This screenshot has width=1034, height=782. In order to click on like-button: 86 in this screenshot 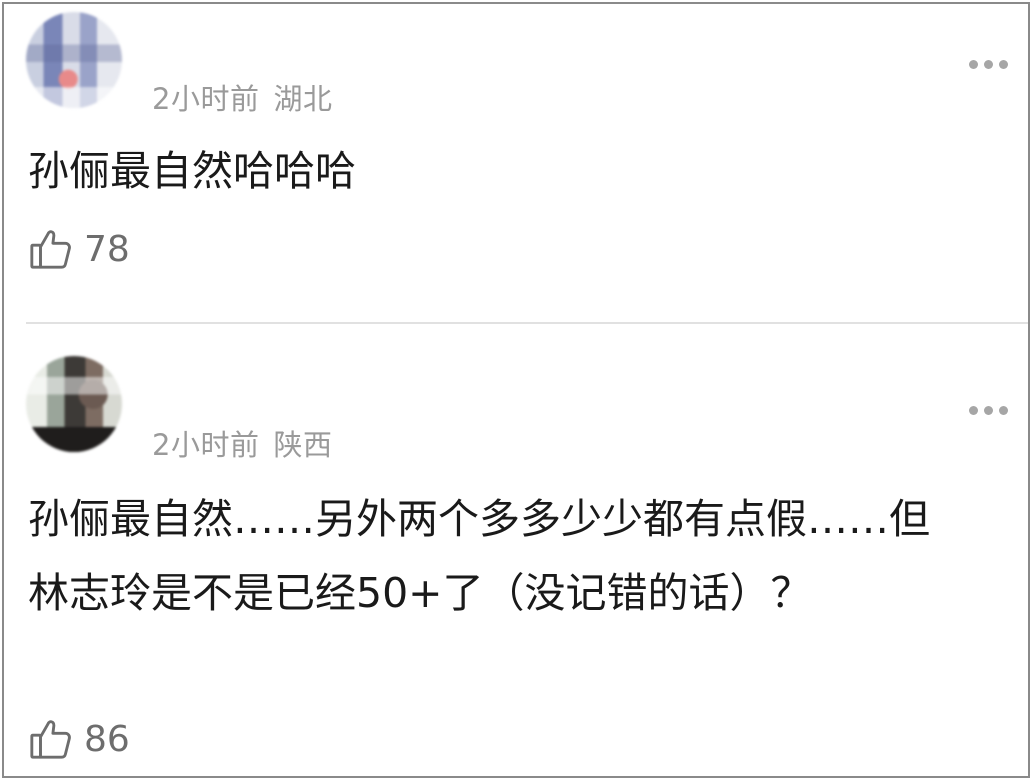, I will do `click(79, 739)`.